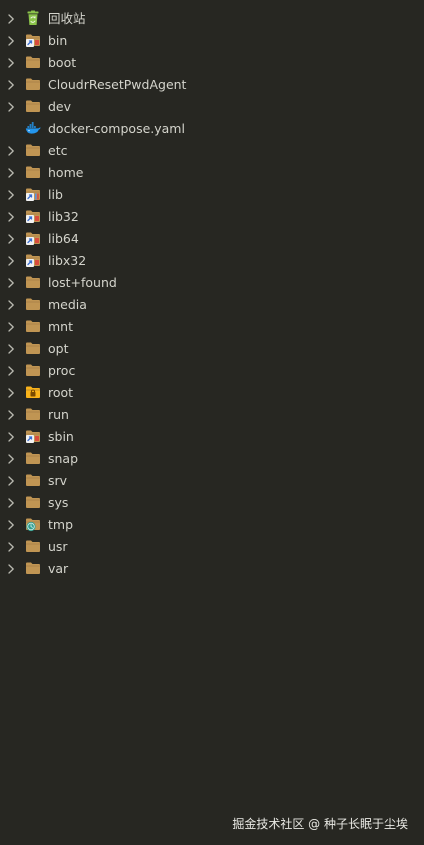 The width and height of the screenshot is (424, 845). Describe the element at coordinates (33, 194) in the screenshot. I see `folder-lib-icon` at that location.